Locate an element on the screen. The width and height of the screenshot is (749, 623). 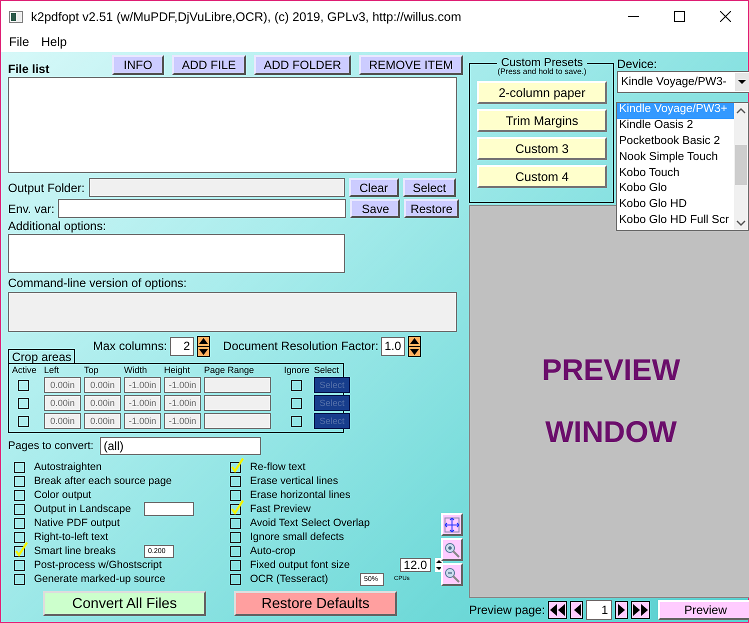
last-page-button is located at coordinates (640, 610).